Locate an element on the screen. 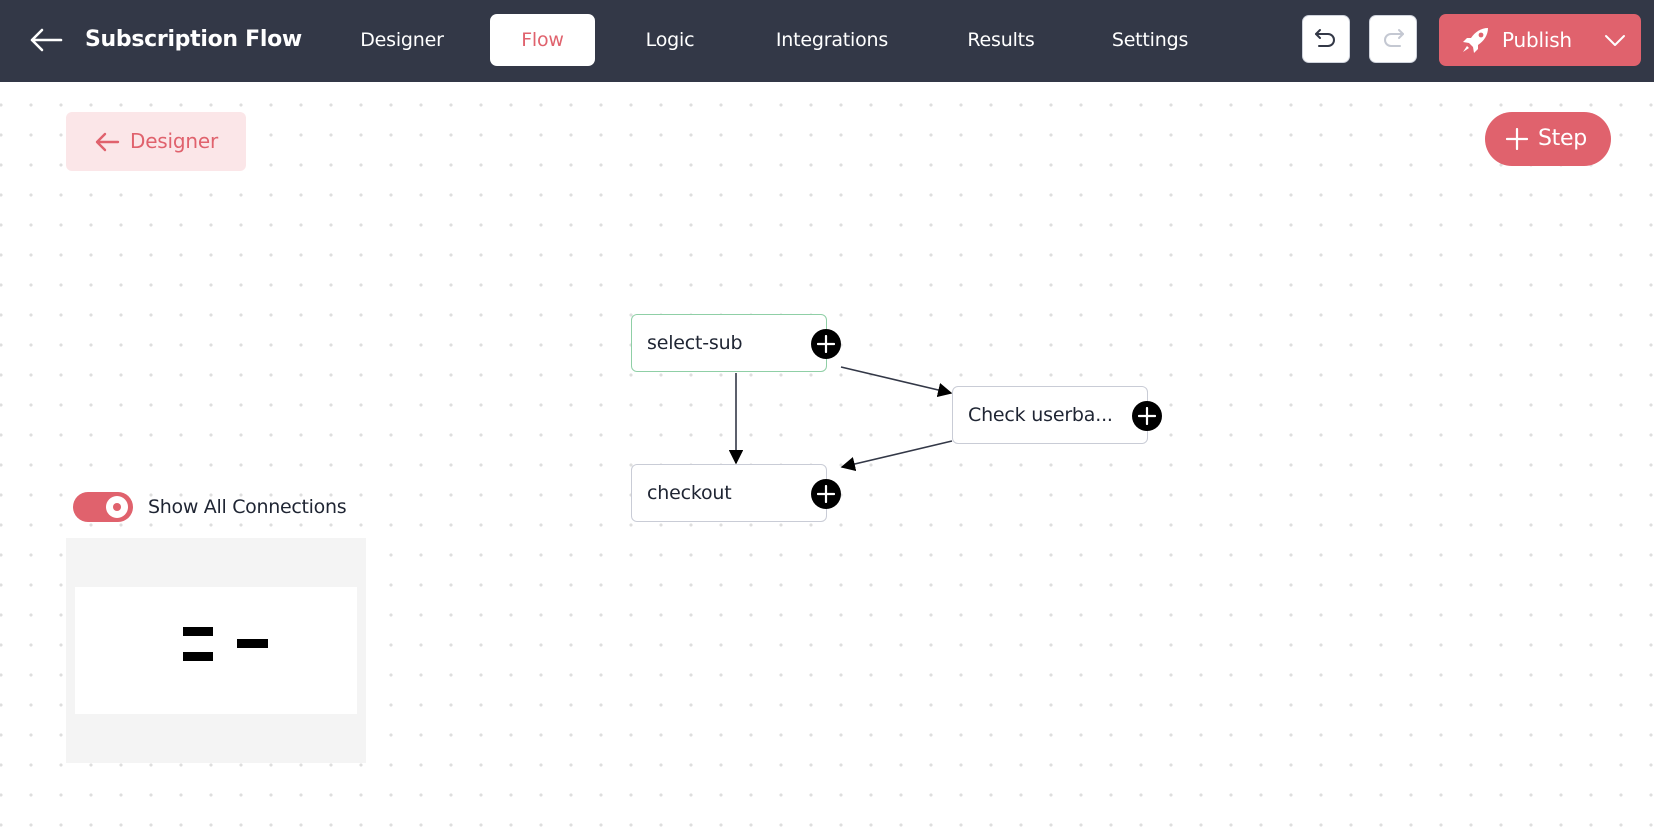 This screenshot has height=828, width=1654. rocket-icon is located at coordinates (1475, 40).